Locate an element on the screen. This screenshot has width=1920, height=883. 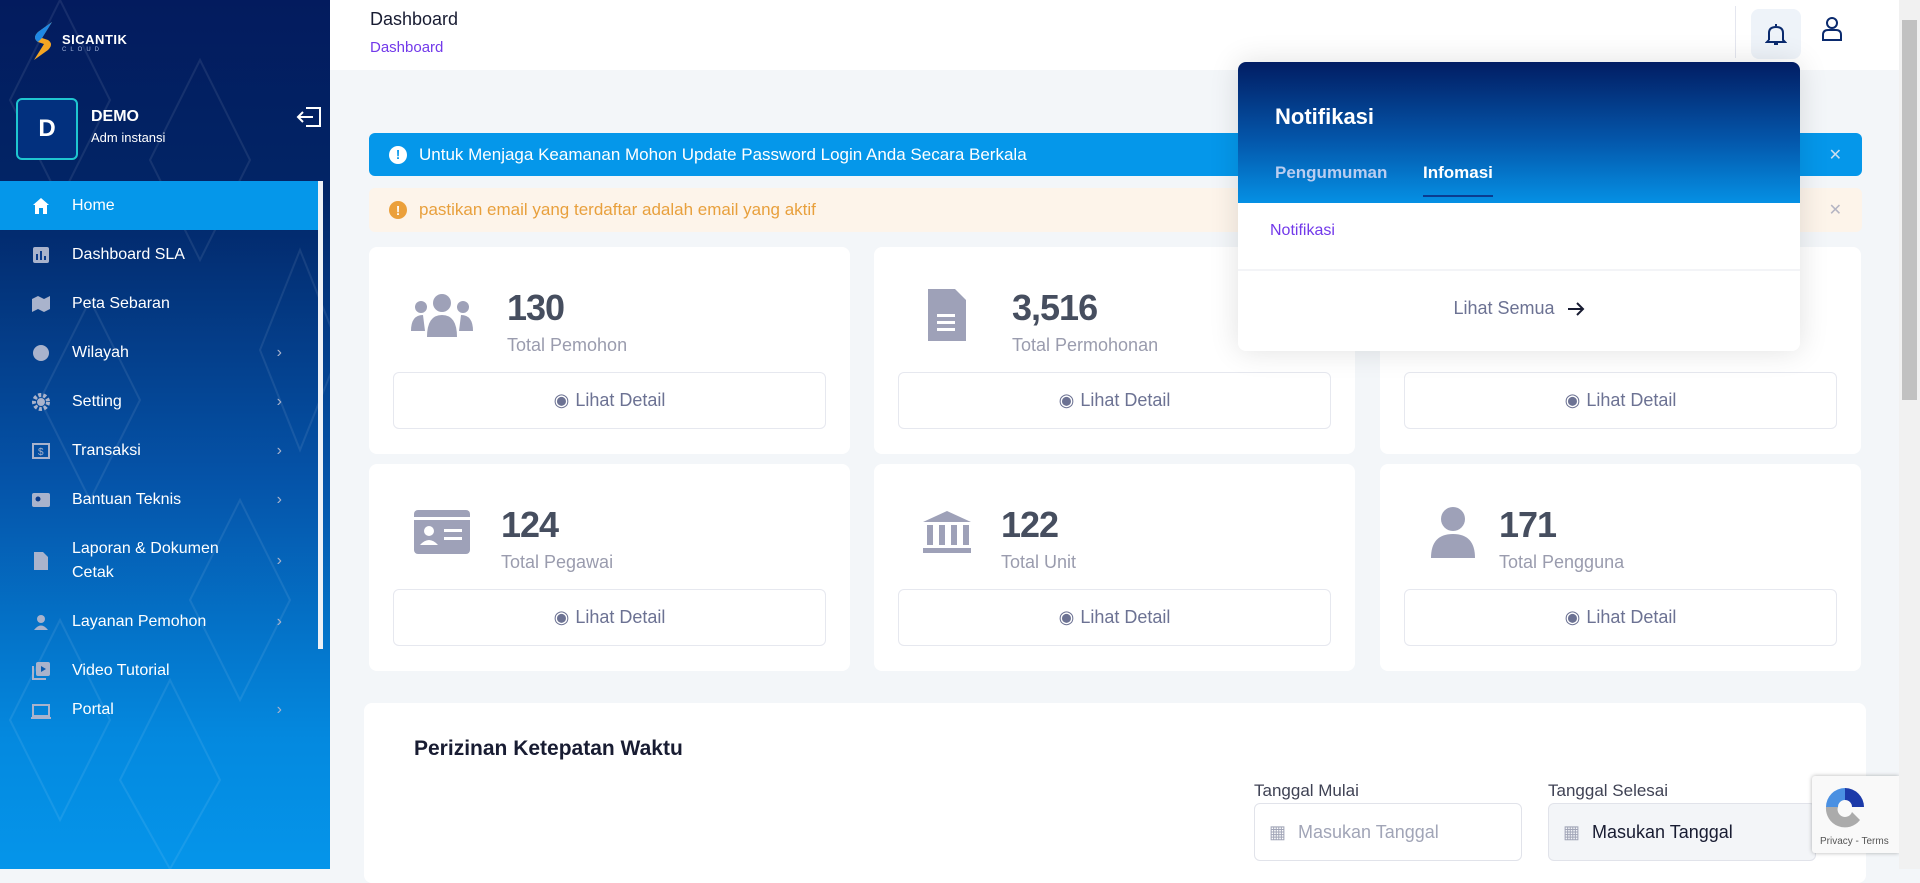
stat-value: 130 is located at coordinates (536, 307).